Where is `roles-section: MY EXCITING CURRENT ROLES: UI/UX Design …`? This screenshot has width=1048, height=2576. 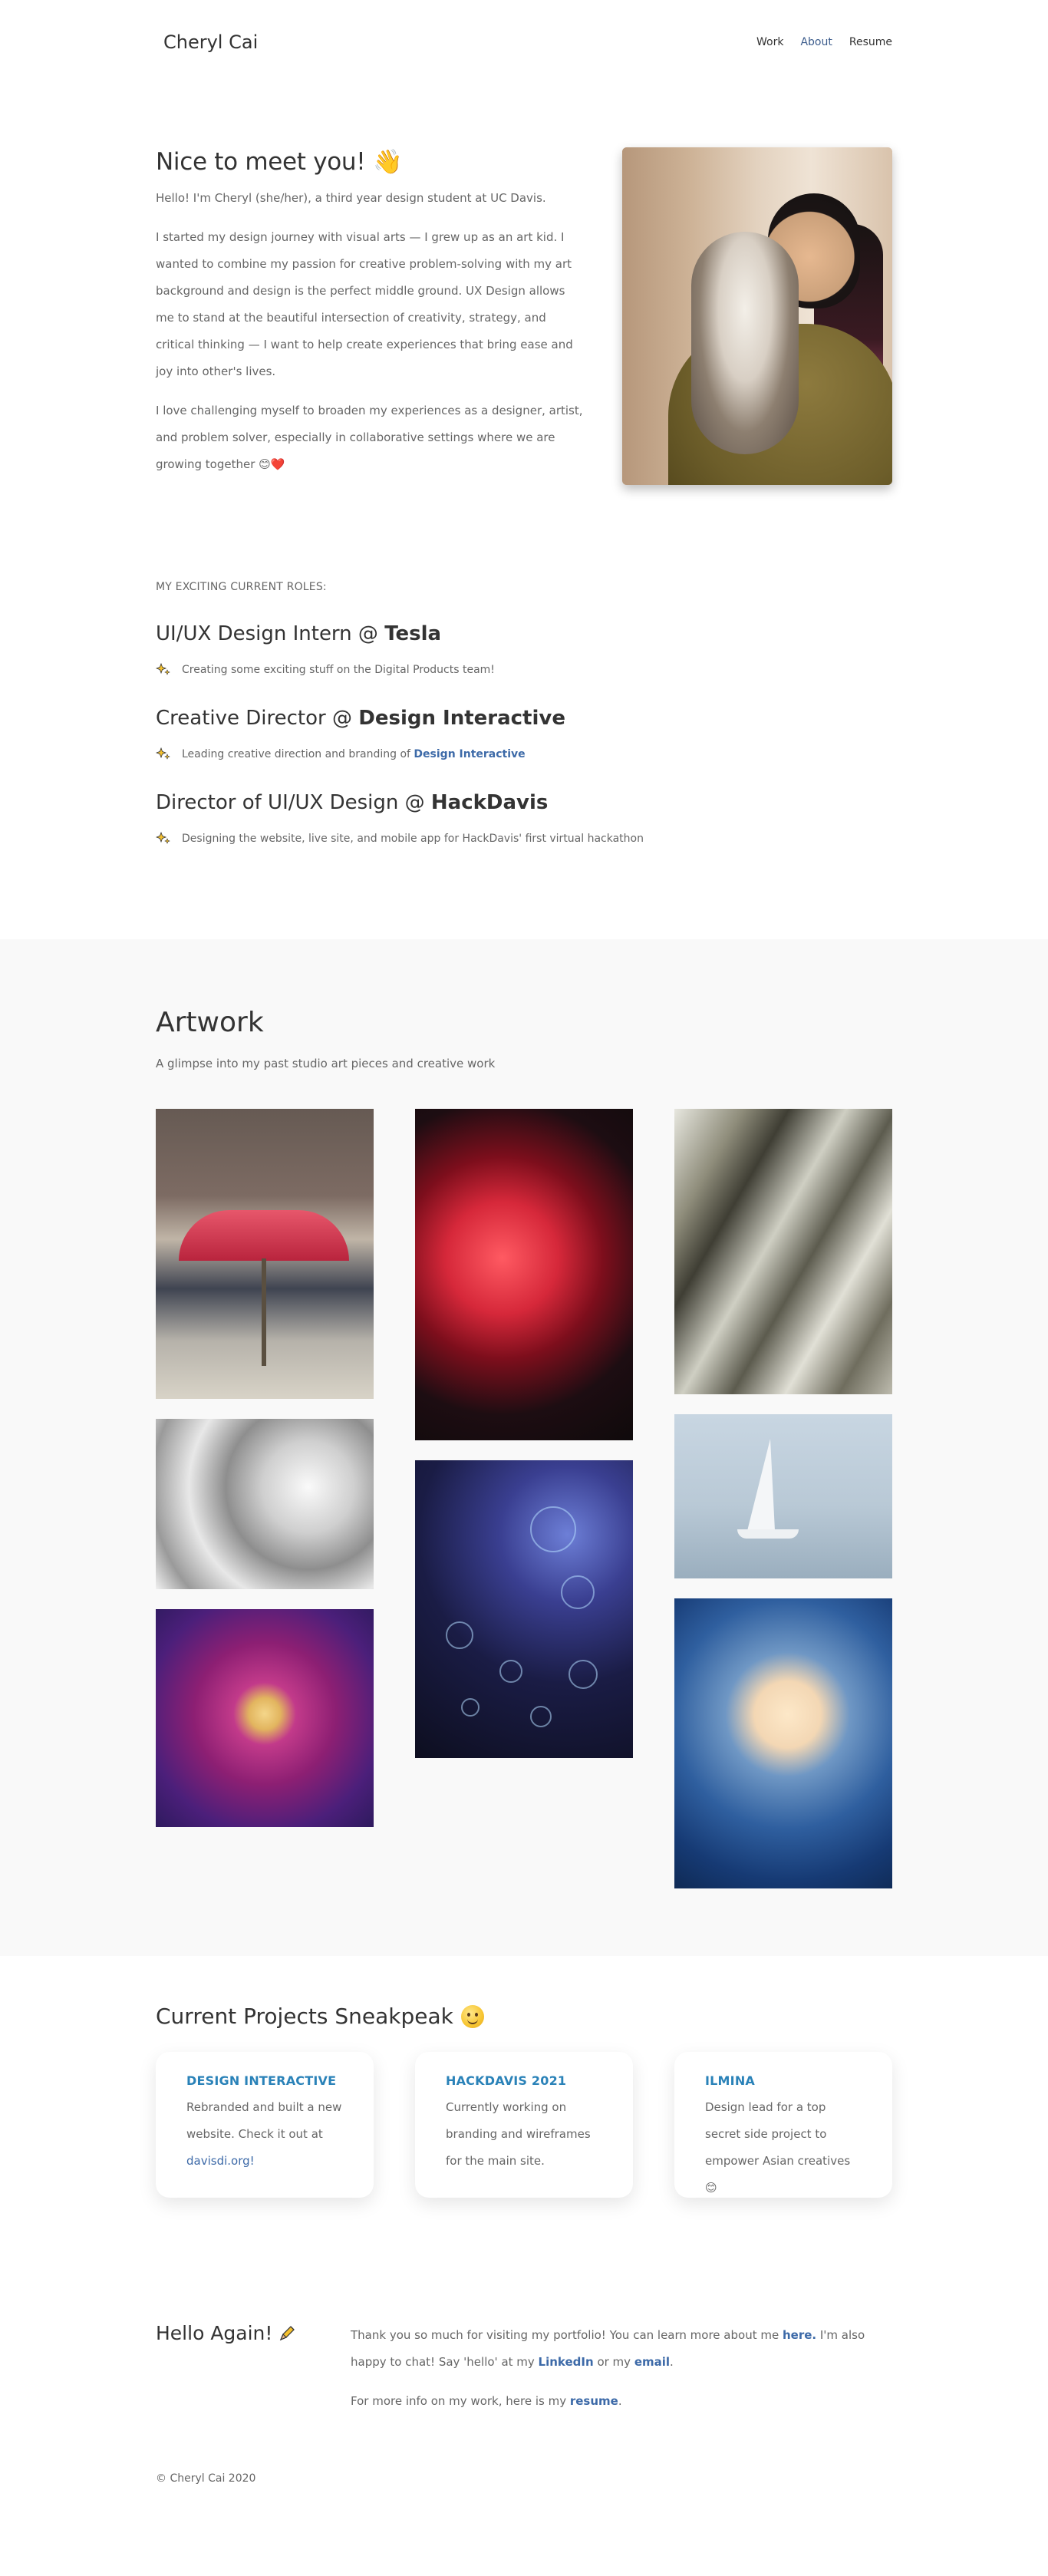 roles-section: MY EXCITING CURRENT ROLES: UI/UX Design … is located at coordinates (524, 713).